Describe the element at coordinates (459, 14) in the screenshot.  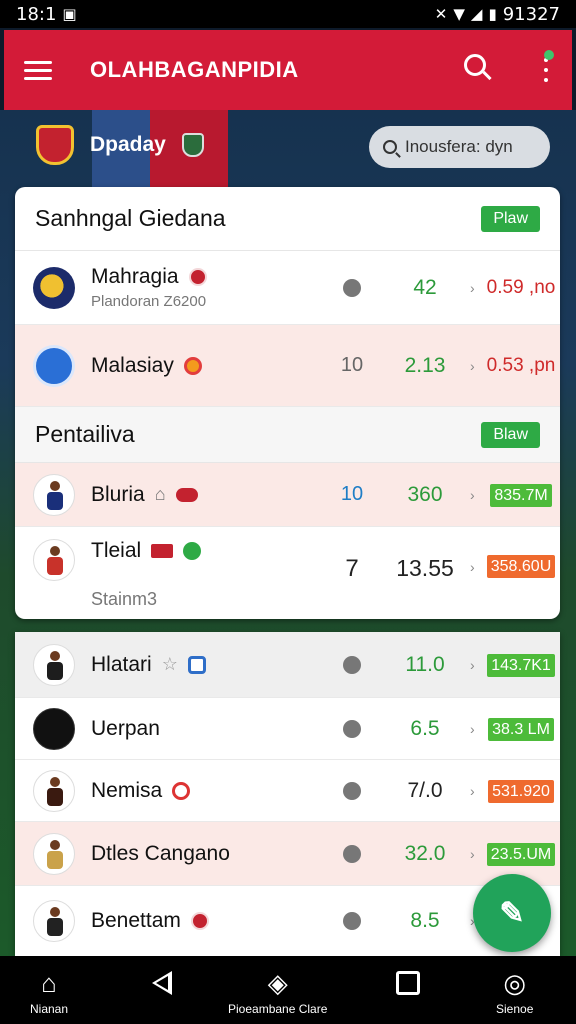
I see `wifi-icon: ▼` at that location.